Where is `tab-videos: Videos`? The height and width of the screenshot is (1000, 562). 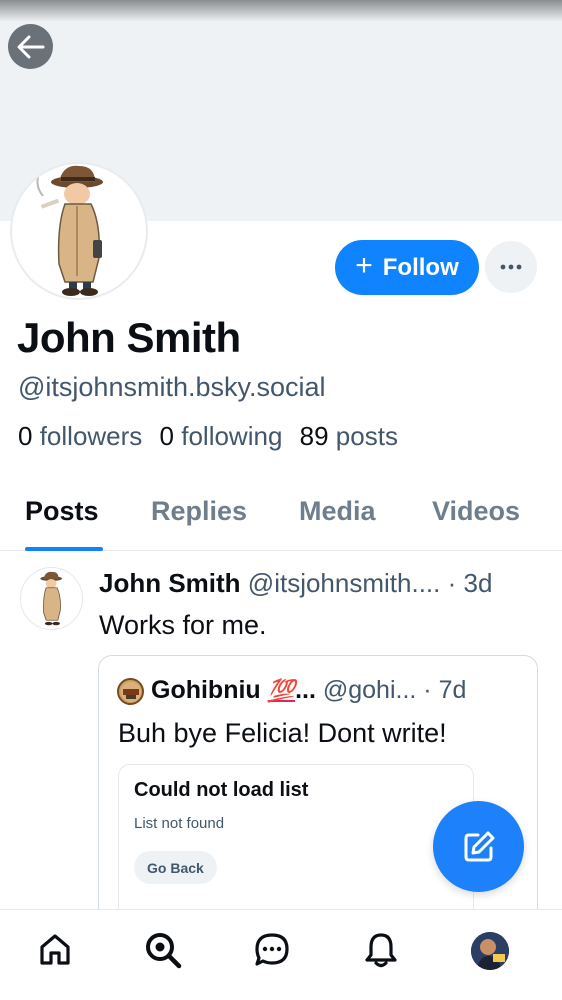
tab-videos: Videos is located at coordinates (476, 511).